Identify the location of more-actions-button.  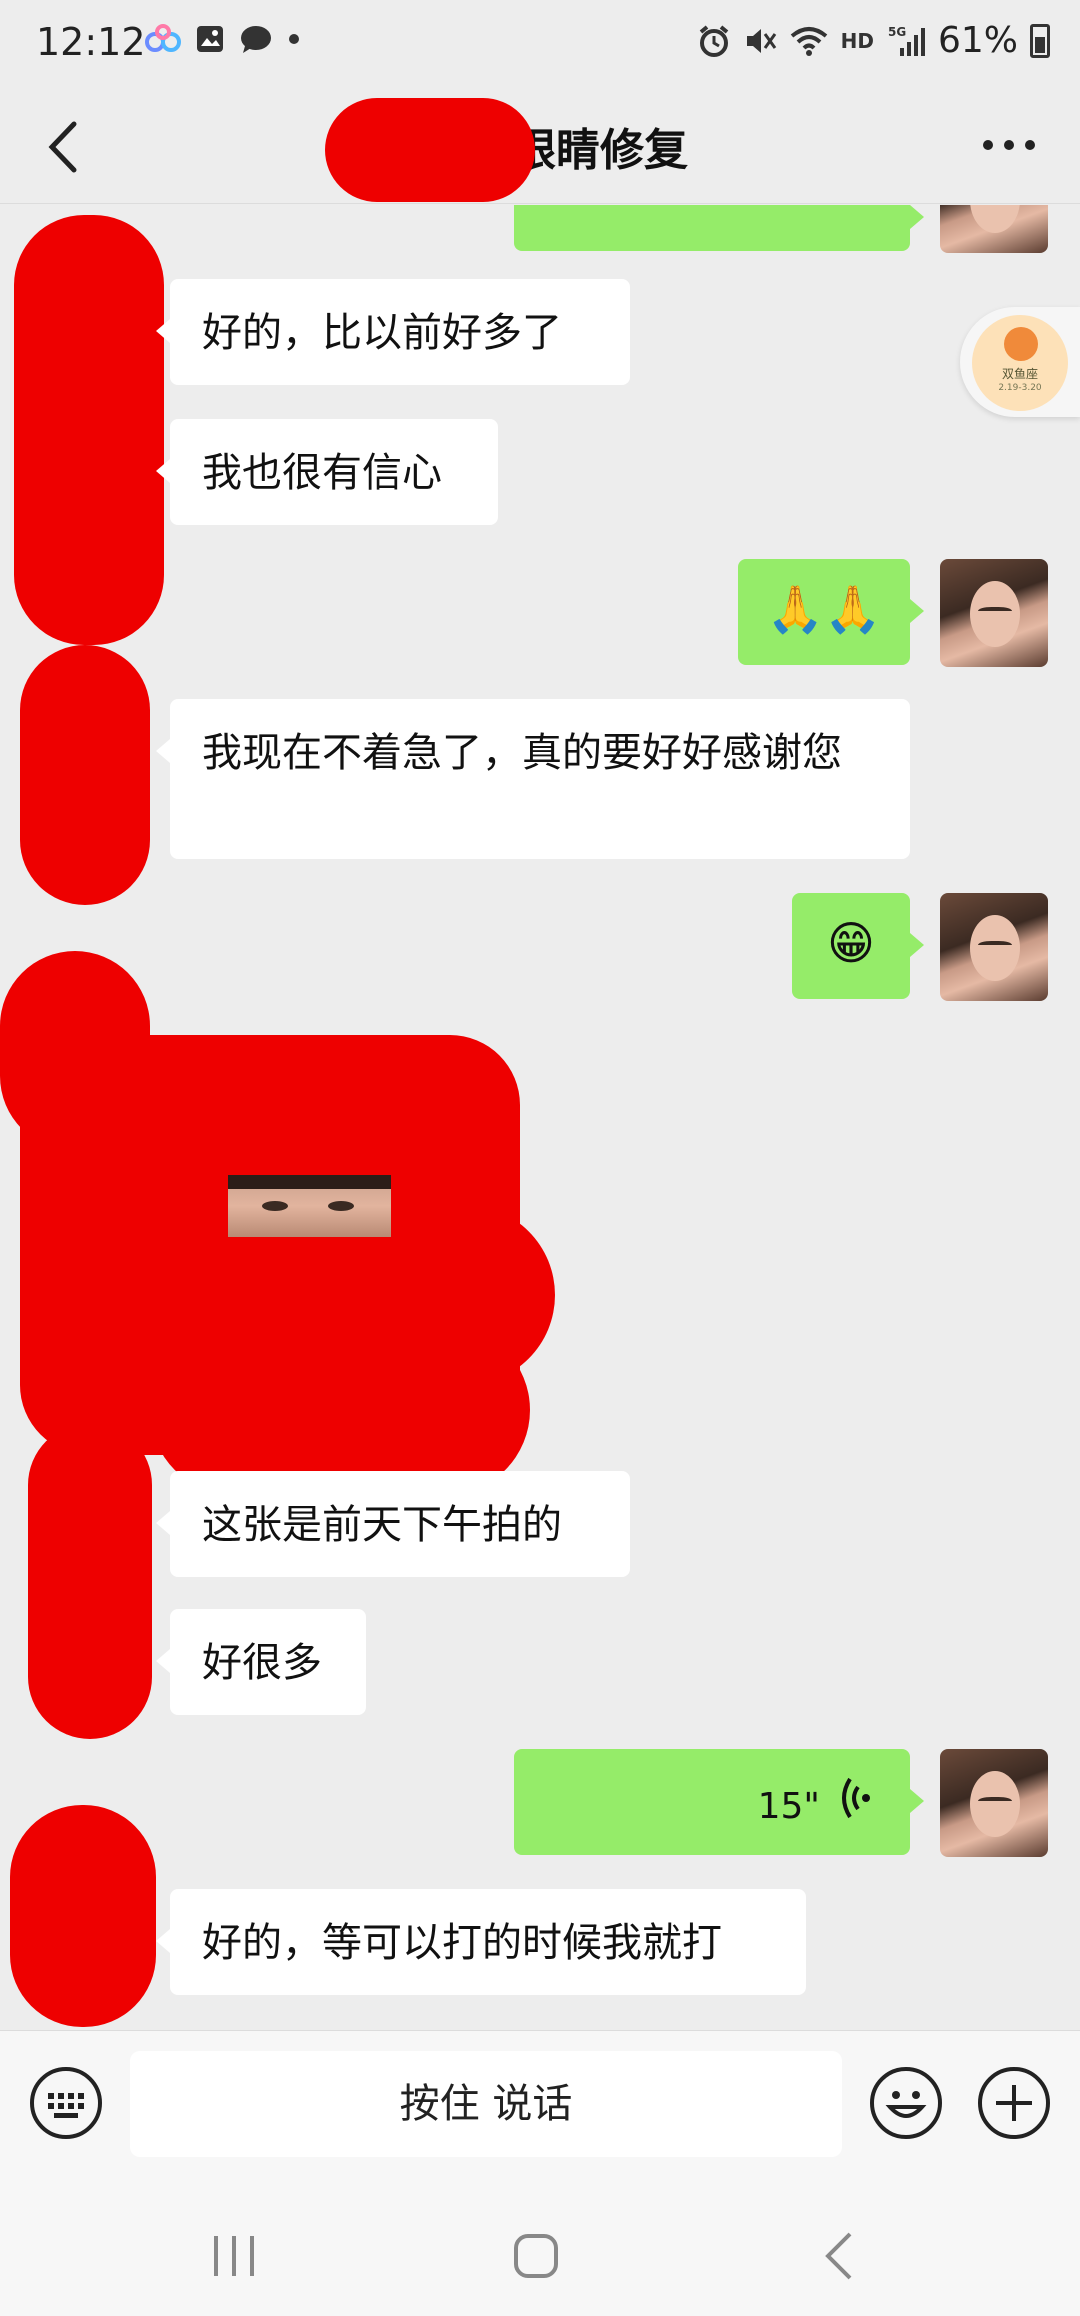
(1014, 2103).